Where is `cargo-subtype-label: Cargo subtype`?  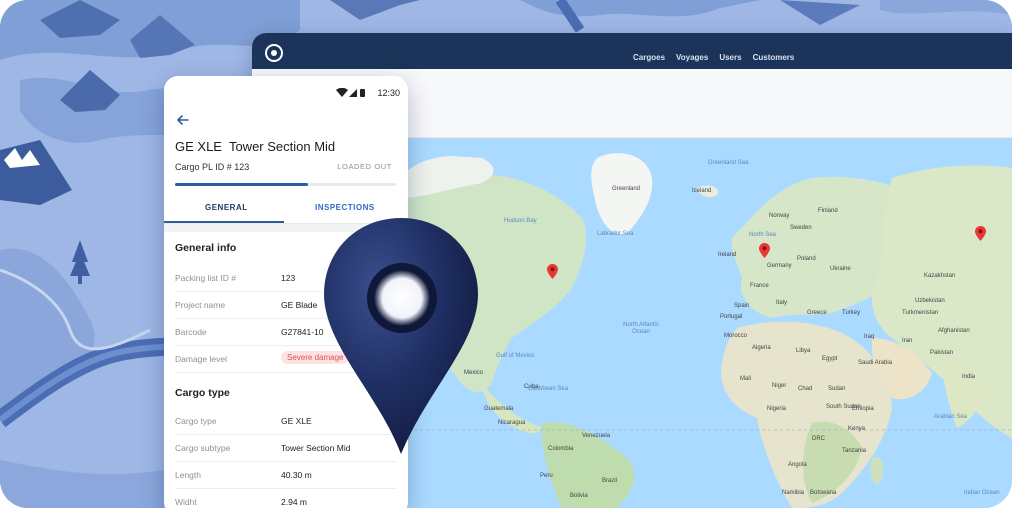
cargo-subtype-label: Cargo subtype is located at coordinates (203, 448).